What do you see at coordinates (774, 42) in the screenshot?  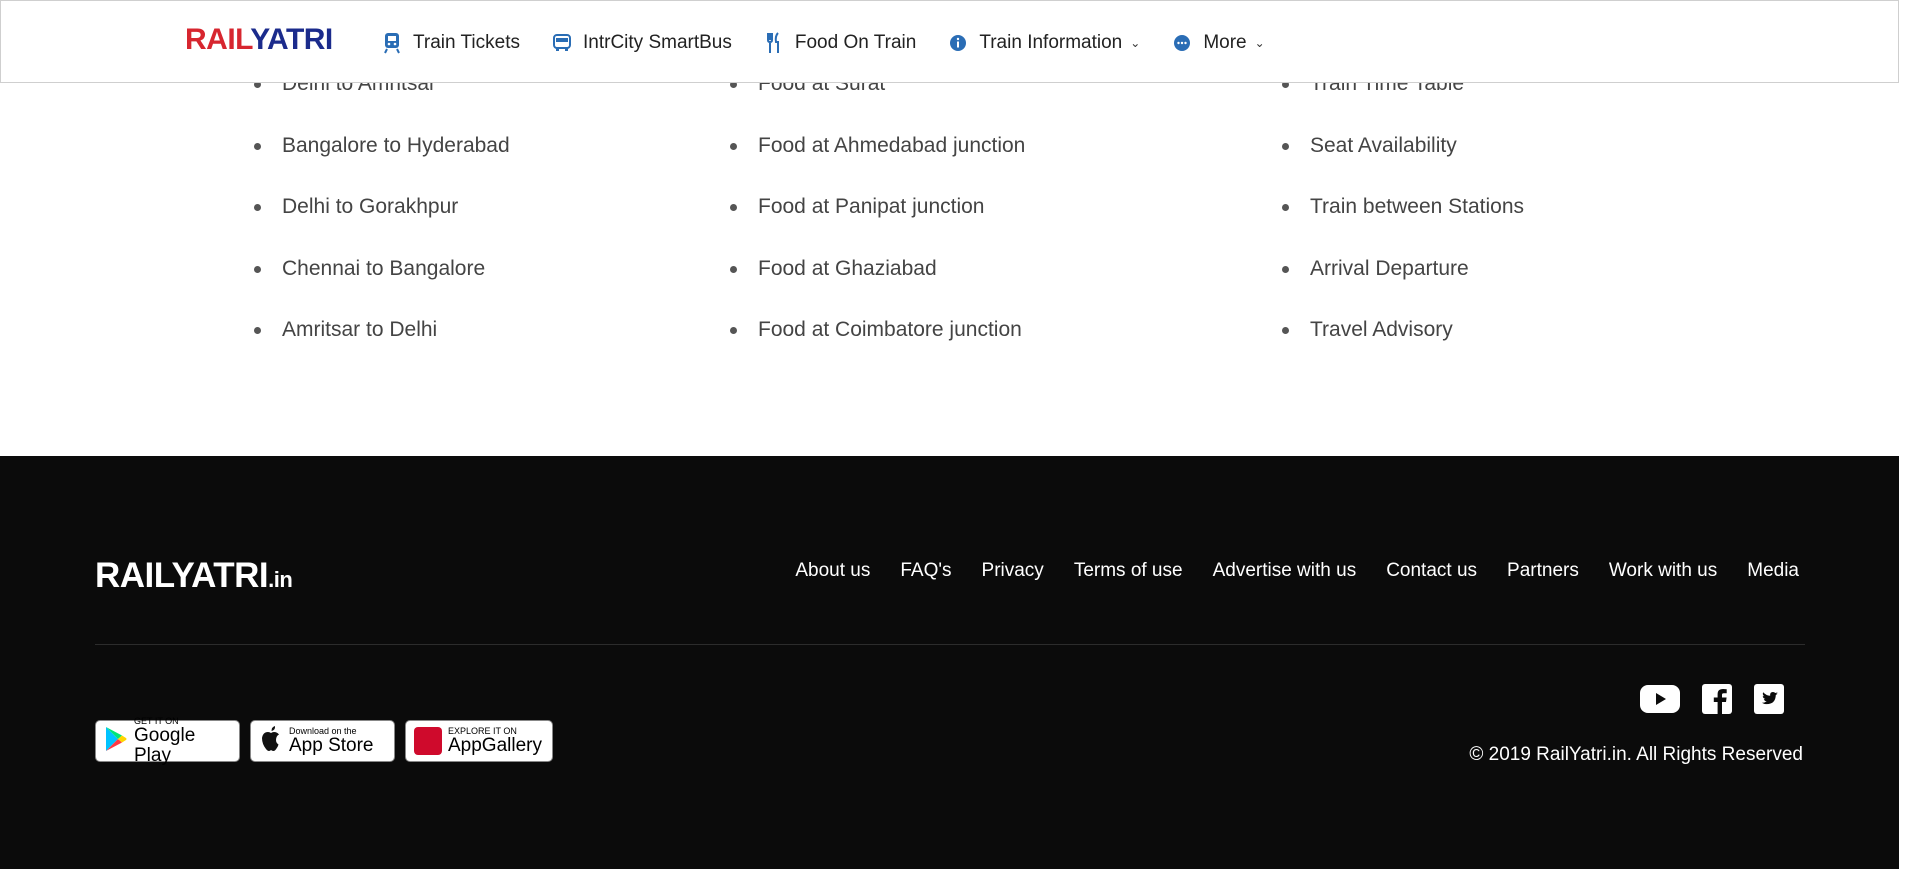 I see `fork-icon` at bounding box center [774, 42].